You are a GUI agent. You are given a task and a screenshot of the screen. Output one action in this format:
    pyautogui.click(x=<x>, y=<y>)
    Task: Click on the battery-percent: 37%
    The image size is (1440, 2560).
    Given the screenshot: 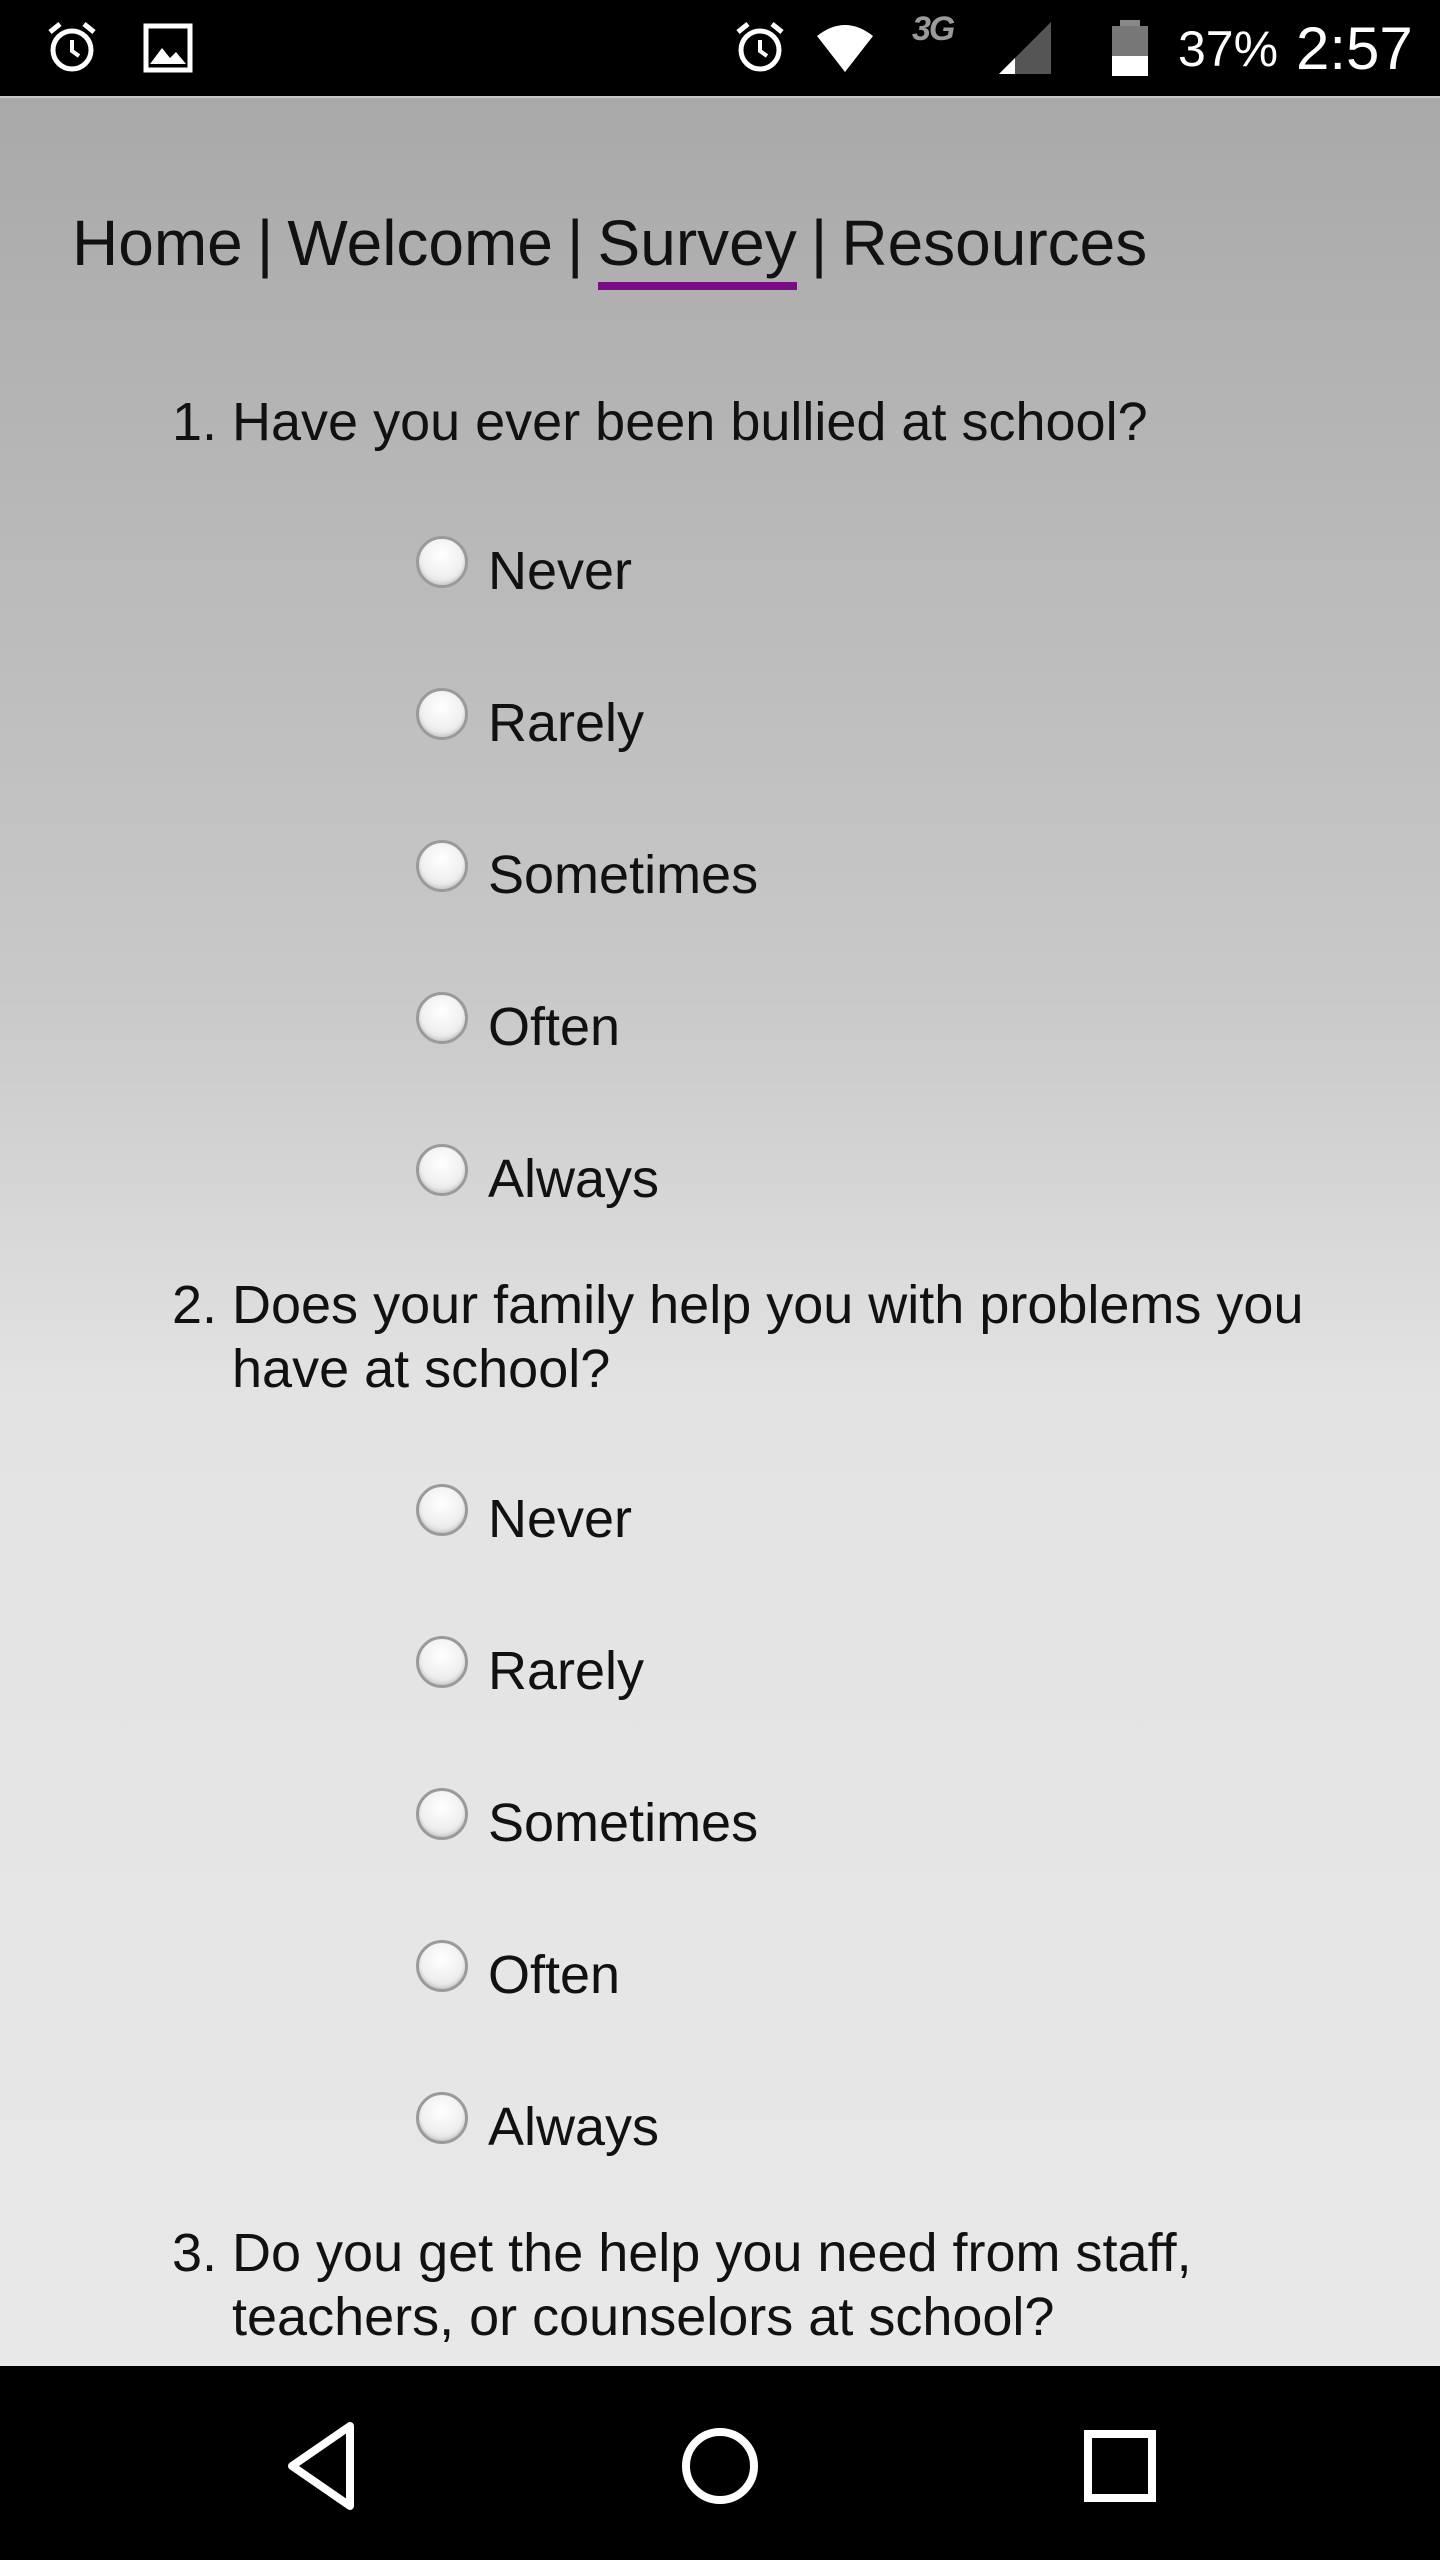 What is the action you would take?
    pyautogui.click(x=1228, y=49)
    